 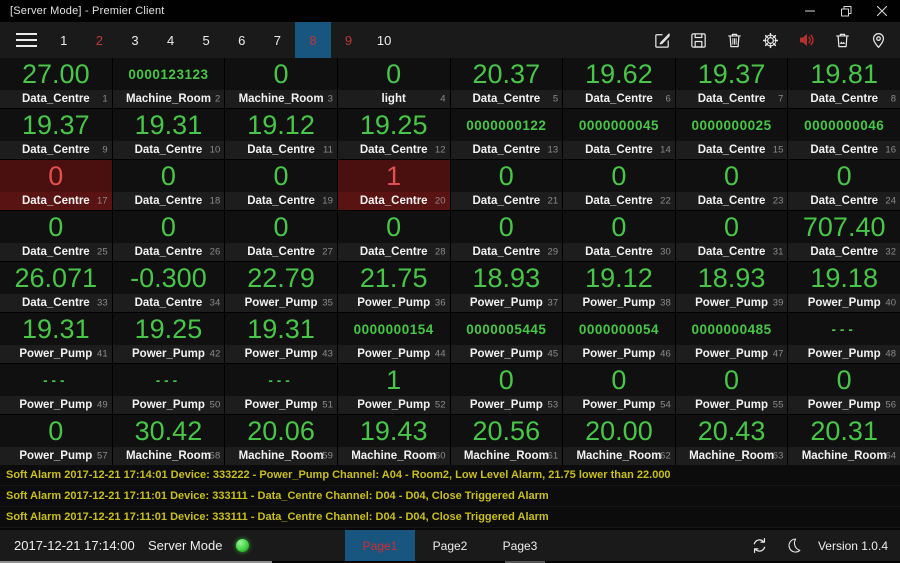 What do you see at coordinates (313, 40) in the screenshot?
I see `tab-8: 8` at bounding box center [313, 40].